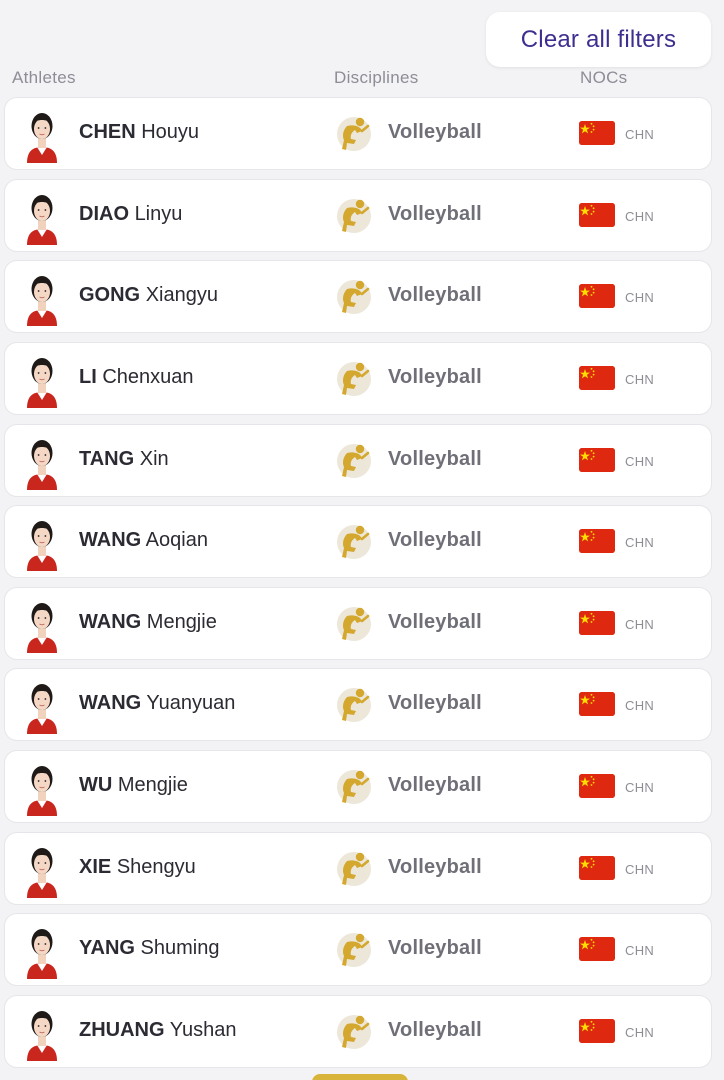 This screenshot has width=724, height=1080. I want to click on athlete-row: WANG Mengjie Volleyball CHN, so click(358, 623).